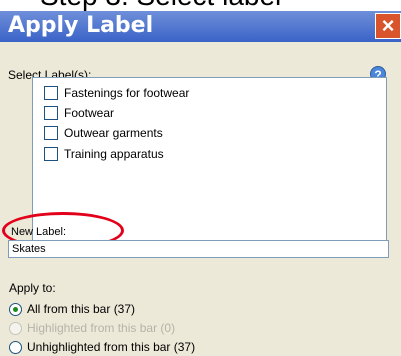  What do you see at coordinates (111, 347) in the screenshot?
I see `radio-label: Unhighlighted from this bar (37)` at bounding box center [111, 347].